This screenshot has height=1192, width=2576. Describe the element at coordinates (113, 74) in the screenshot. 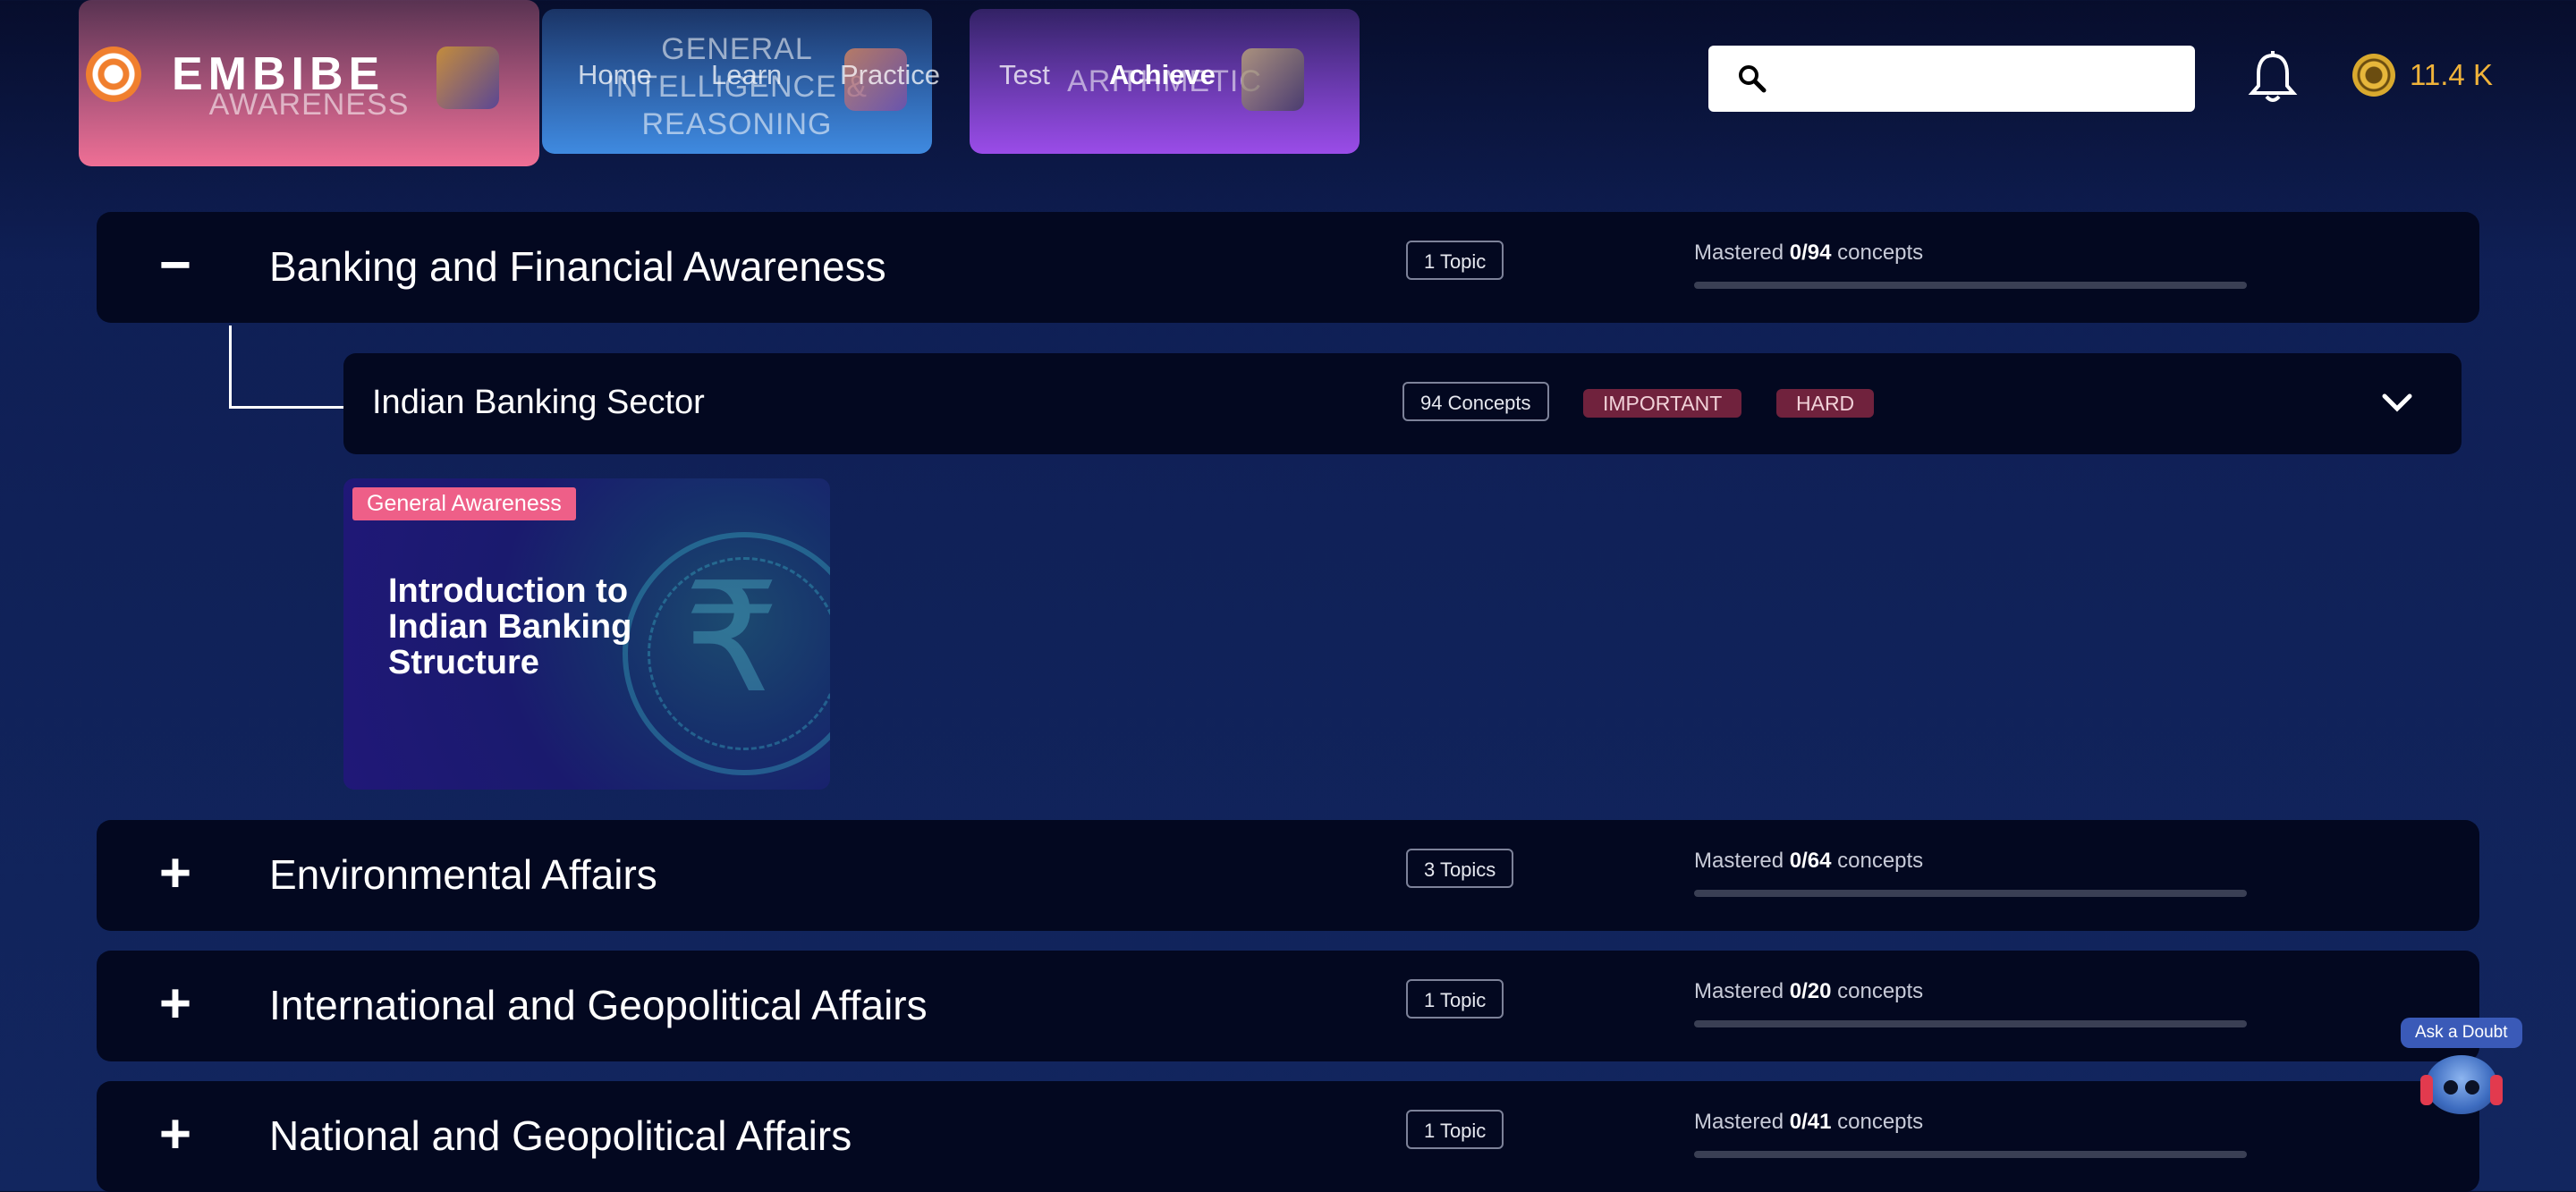

I see `logo-icon` at that location.